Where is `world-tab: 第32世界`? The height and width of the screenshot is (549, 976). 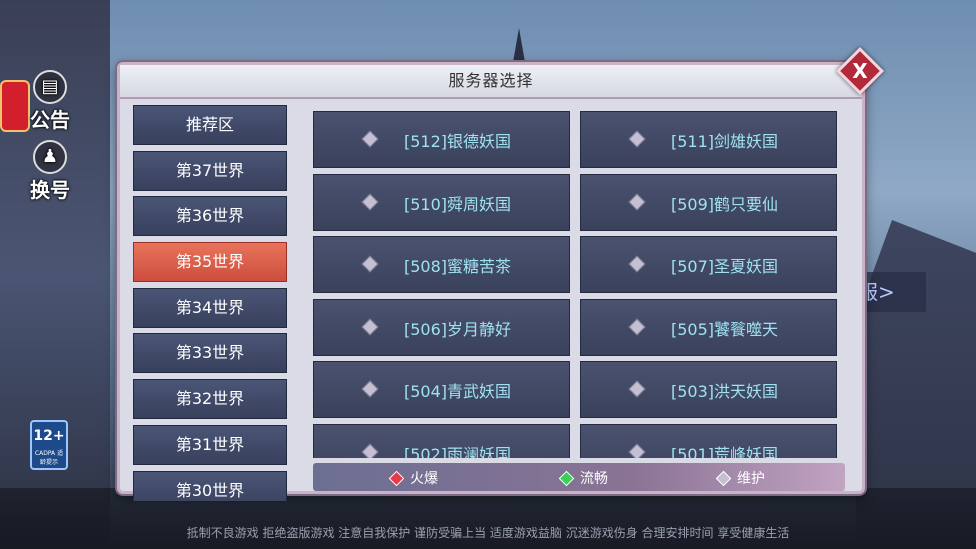 world-tab: 第32世界 is located at coordinates (210, 399).